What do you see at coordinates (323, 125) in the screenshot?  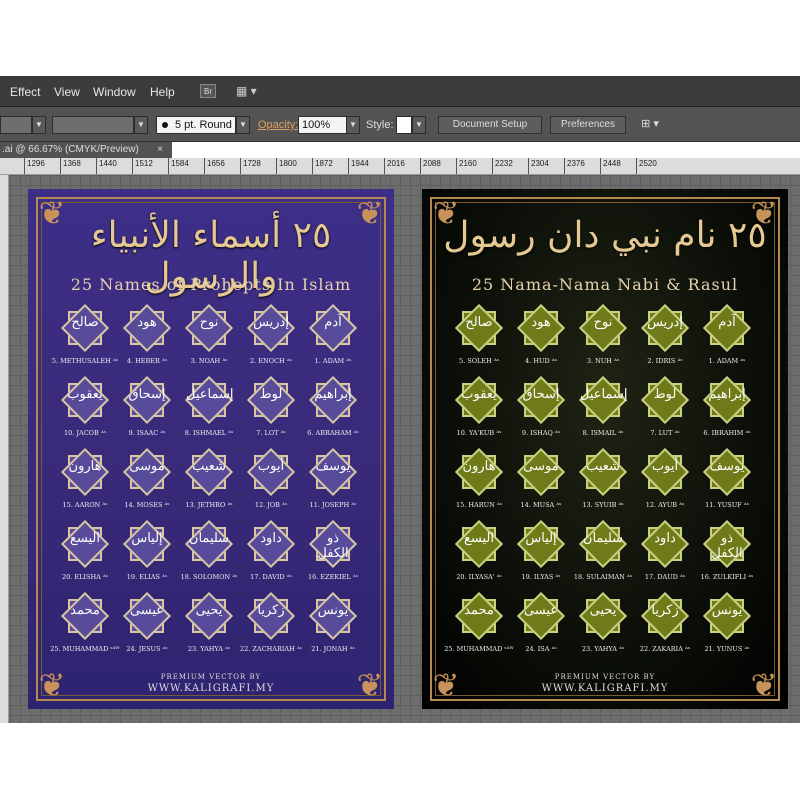 I see `opacity-input: 100%` at bounding box center [323, 125].